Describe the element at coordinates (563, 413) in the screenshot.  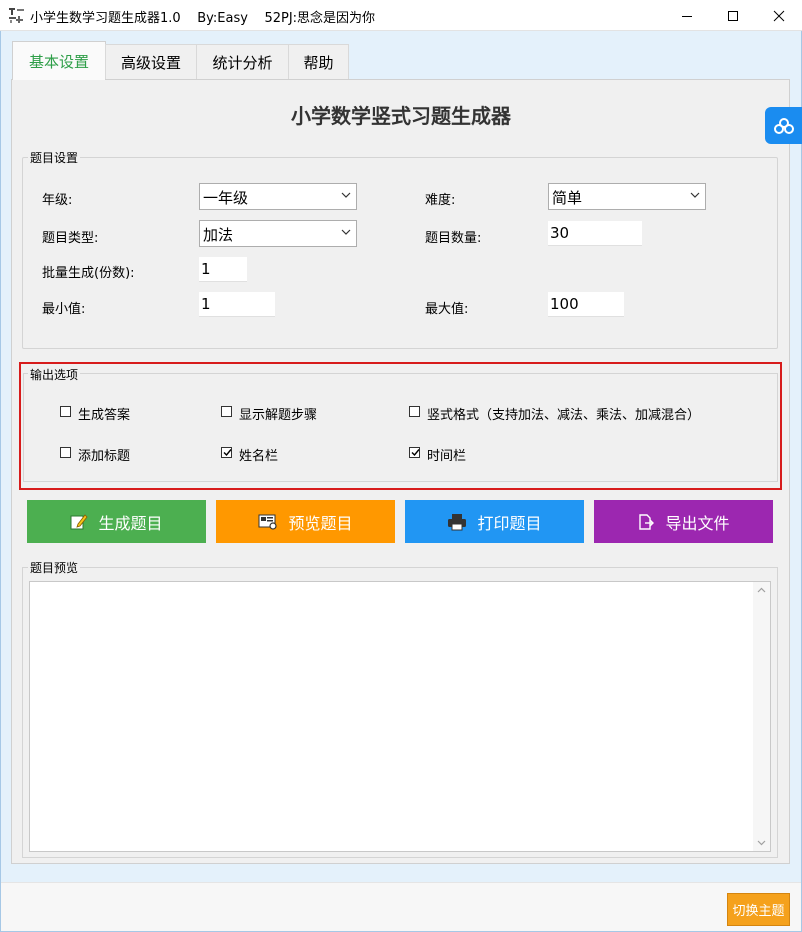
I see `vertical-format-label: 竖式格式（支持加法、减法、乘法、加减混合）` at that location.